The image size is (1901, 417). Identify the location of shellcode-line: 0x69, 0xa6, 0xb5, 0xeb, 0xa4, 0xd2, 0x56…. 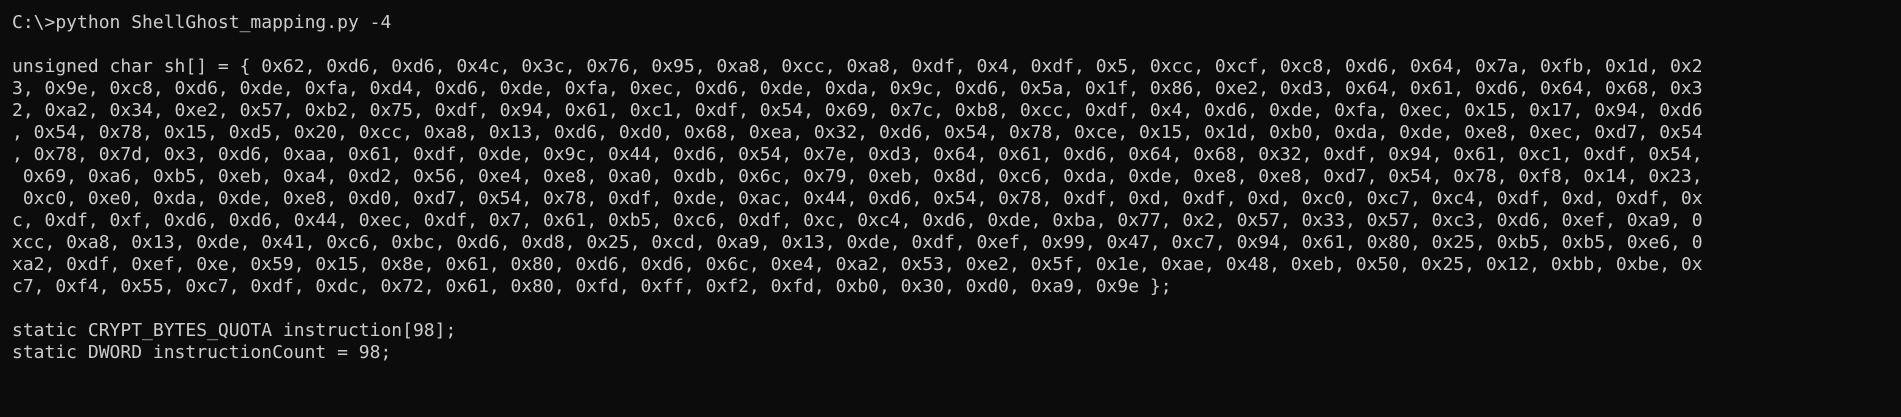
(857, 176).